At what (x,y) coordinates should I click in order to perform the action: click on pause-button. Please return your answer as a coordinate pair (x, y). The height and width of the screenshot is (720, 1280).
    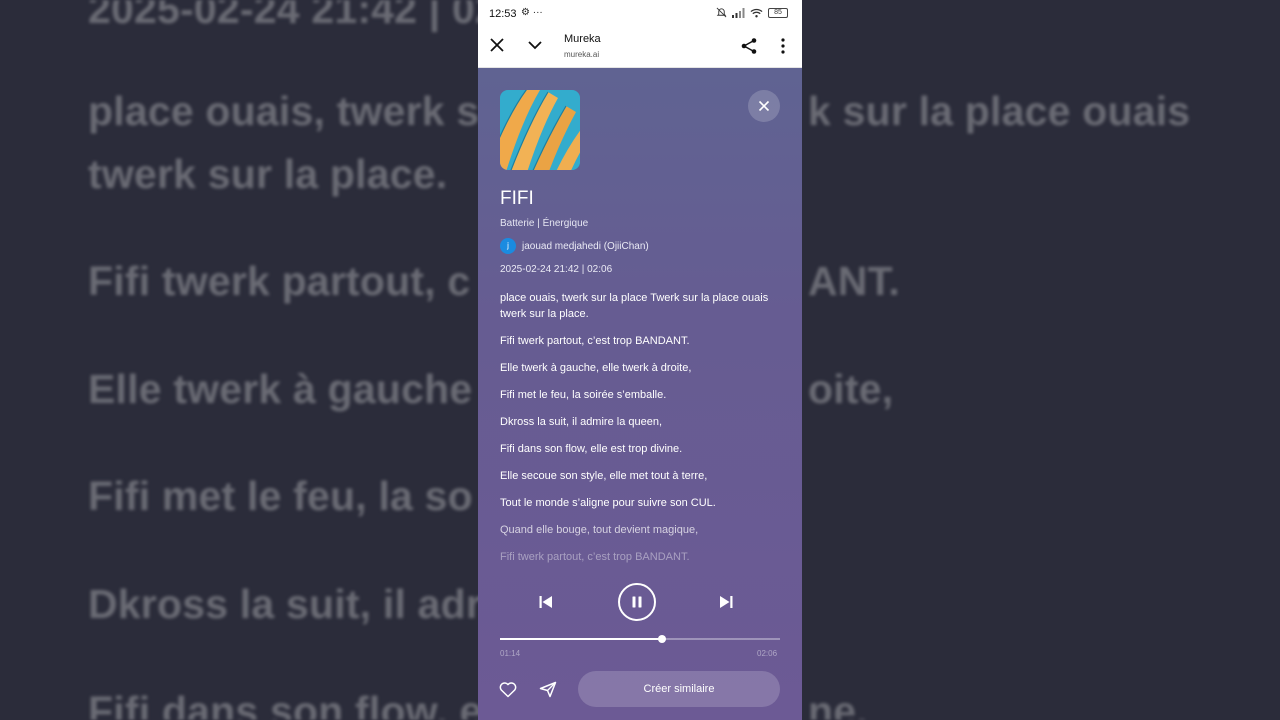
    Looking at the image, I should click on (637, 602).